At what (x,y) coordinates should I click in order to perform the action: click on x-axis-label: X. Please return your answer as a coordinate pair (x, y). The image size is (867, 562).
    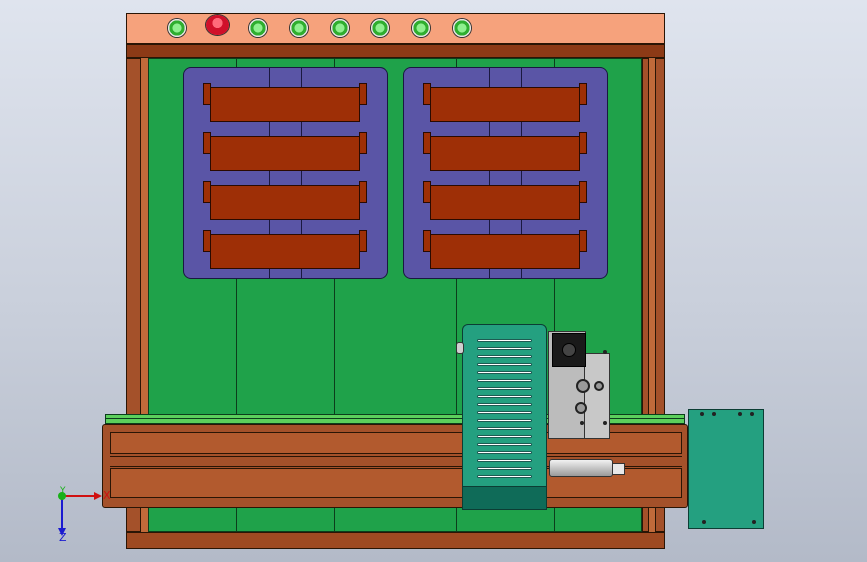
    Looking at the image, I should click on (107, 495).